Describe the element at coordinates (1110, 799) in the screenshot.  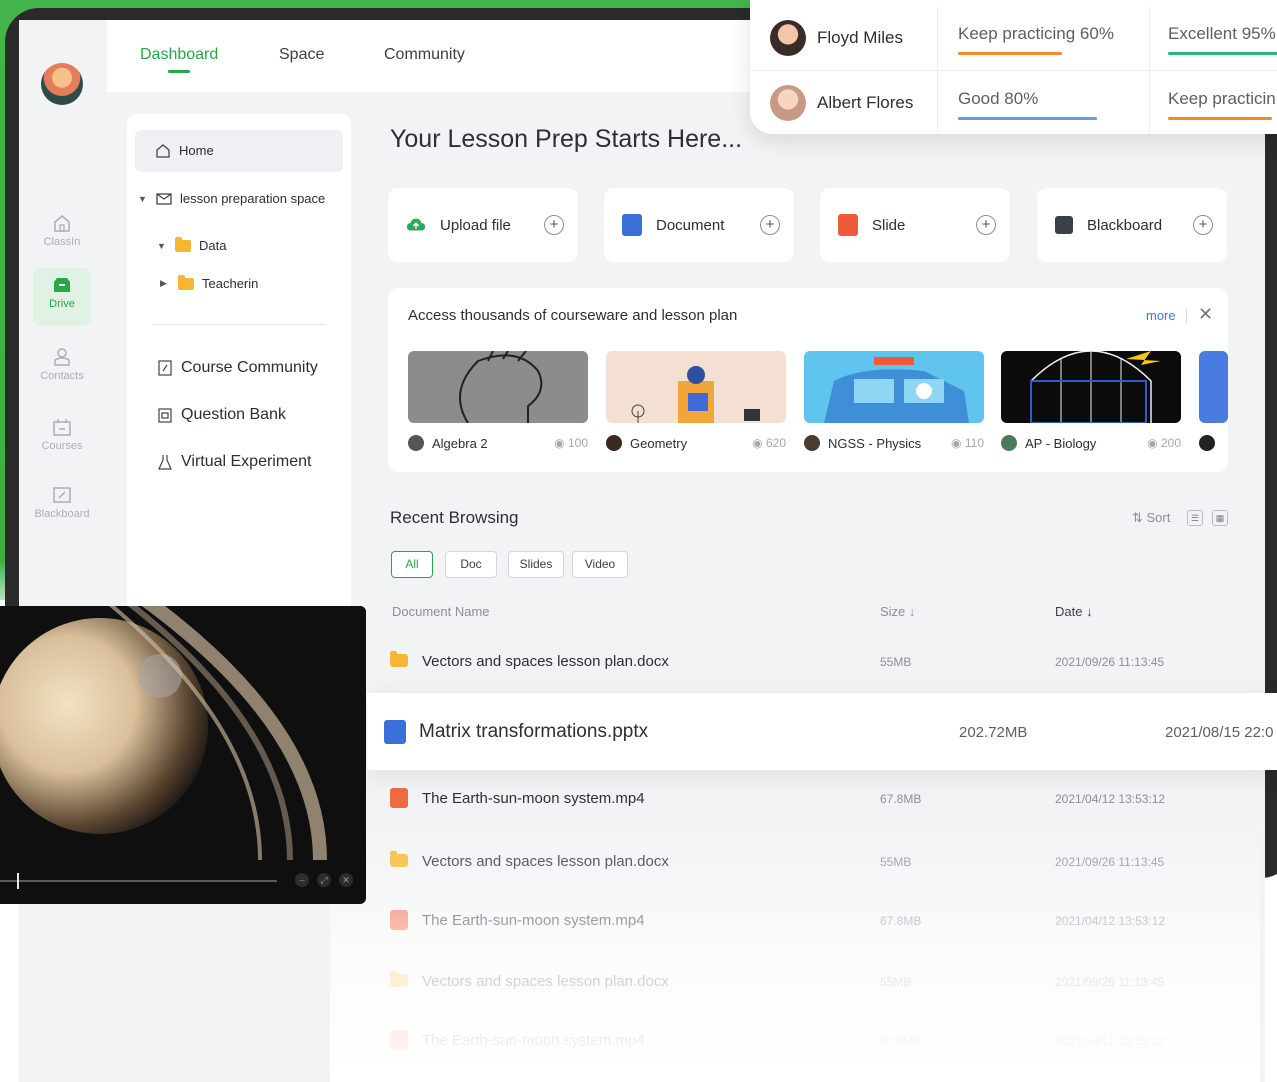
I see `file-date: 2021/04/12 13:53:12` at that location.